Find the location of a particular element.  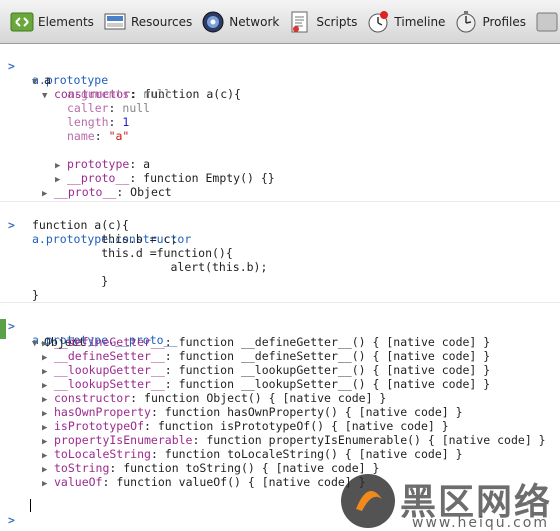

tree-row: ▼ constructor: function a(c){ is located at coordinates (280, 87).